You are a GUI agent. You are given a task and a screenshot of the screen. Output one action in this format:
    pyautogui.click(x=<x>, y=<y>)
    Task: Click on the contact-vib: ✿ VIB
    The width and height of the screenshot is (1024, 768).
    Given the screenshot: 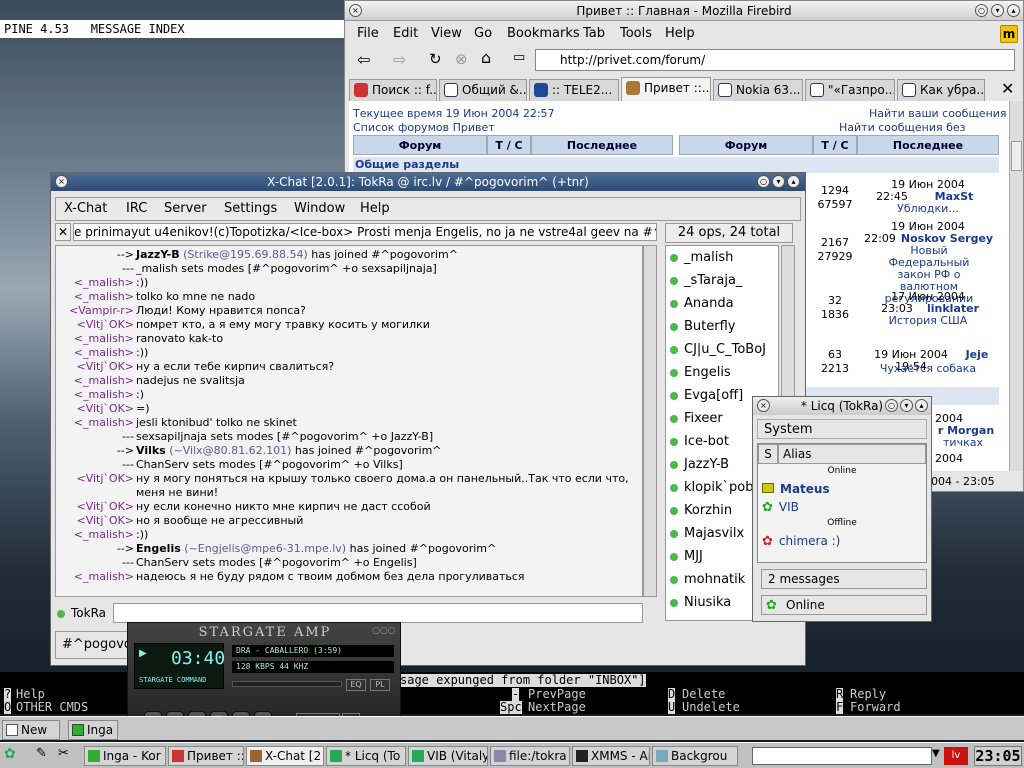 What is the action you would take?
    pyautogui.click(x=842, y=507)
    